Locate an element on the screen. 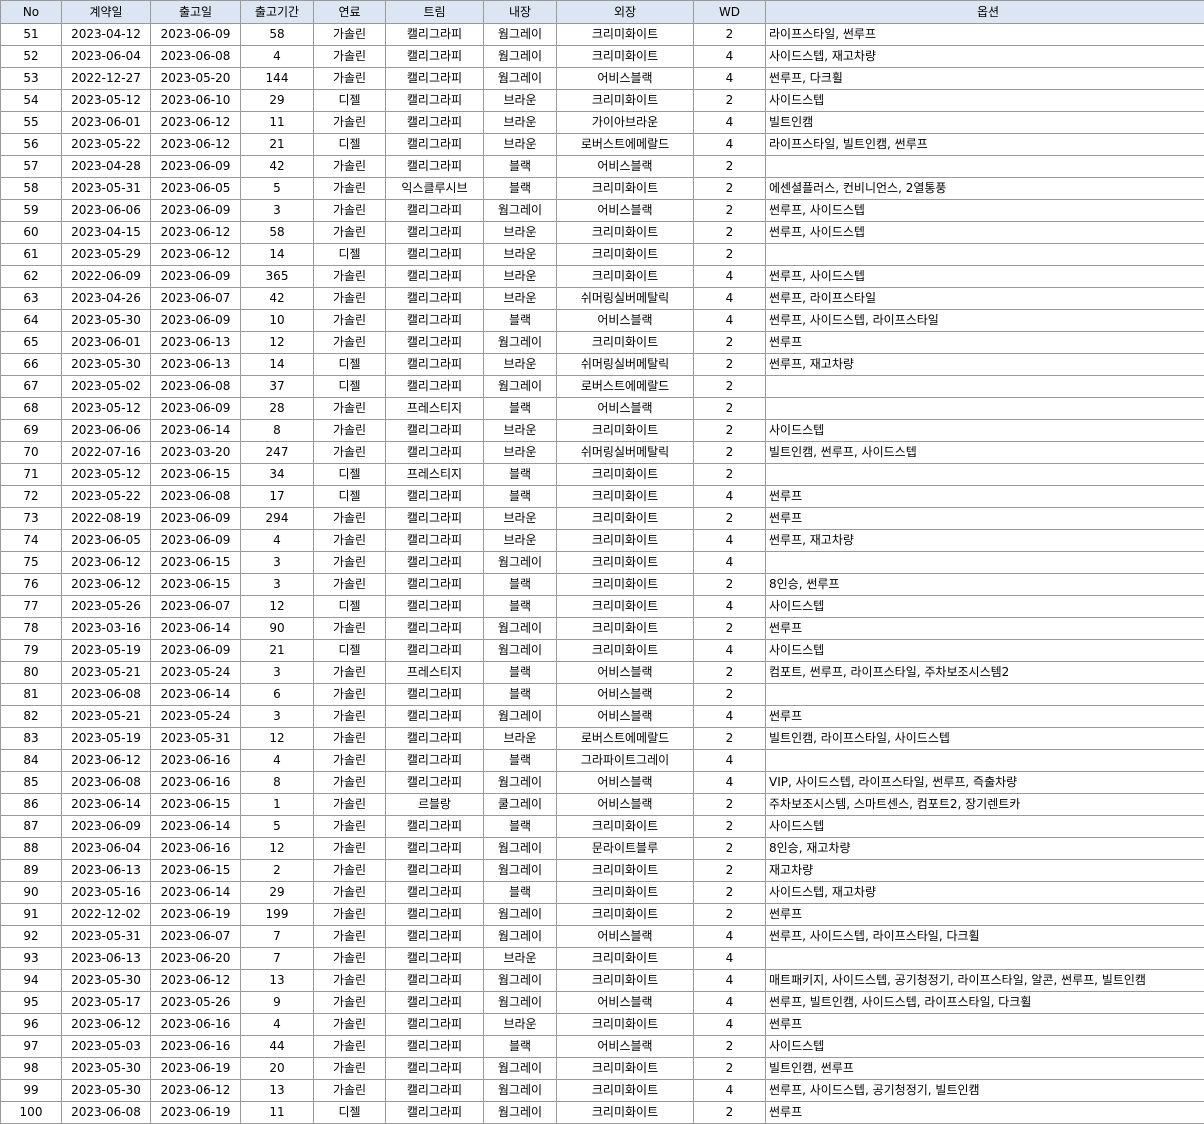  cell-options: VIP, 사이드스텝, 라이프스타일, 썬루프, 즉출차량 is located at coordinates (984, 782).